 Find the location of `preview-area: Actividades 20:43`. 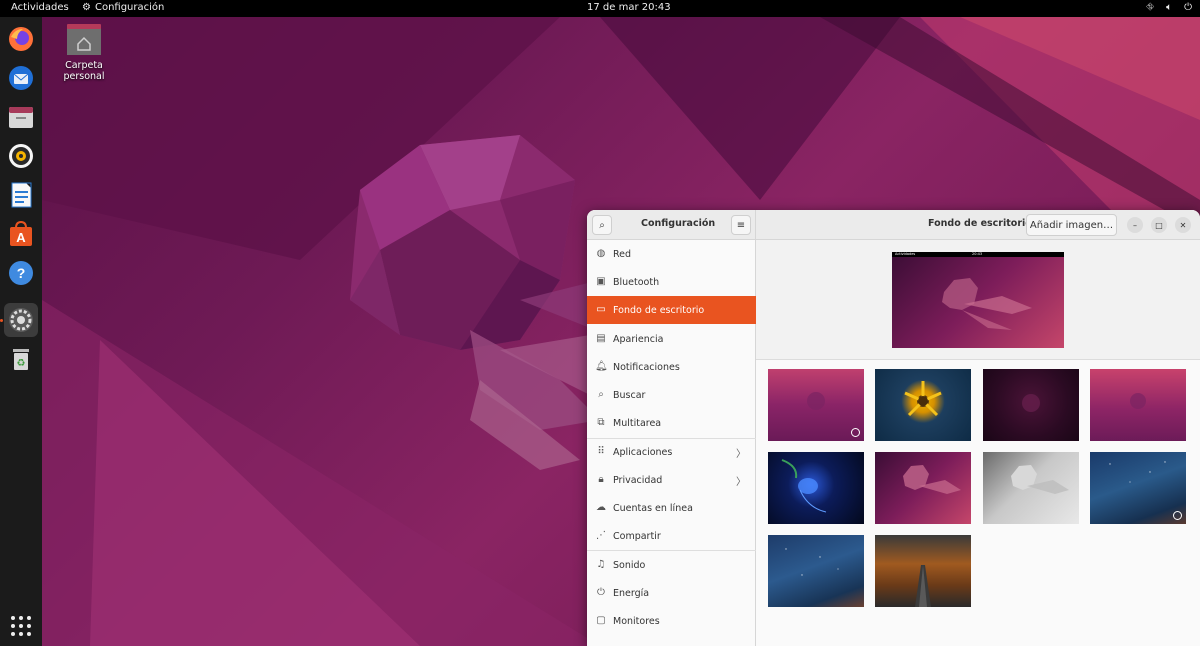

preview-area: Actividades 20:43 is located at coordinates (978, 300).